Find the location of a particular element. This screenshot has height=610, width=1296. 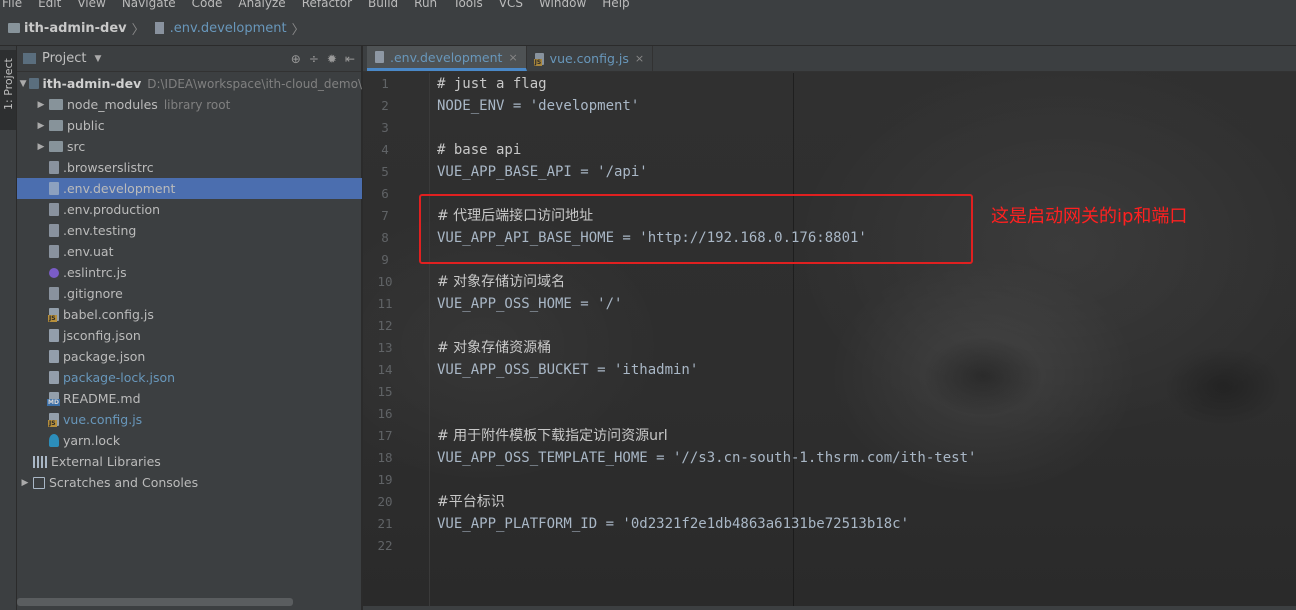

tree-item-src: ▶ src is located at coordinates (189, 146).